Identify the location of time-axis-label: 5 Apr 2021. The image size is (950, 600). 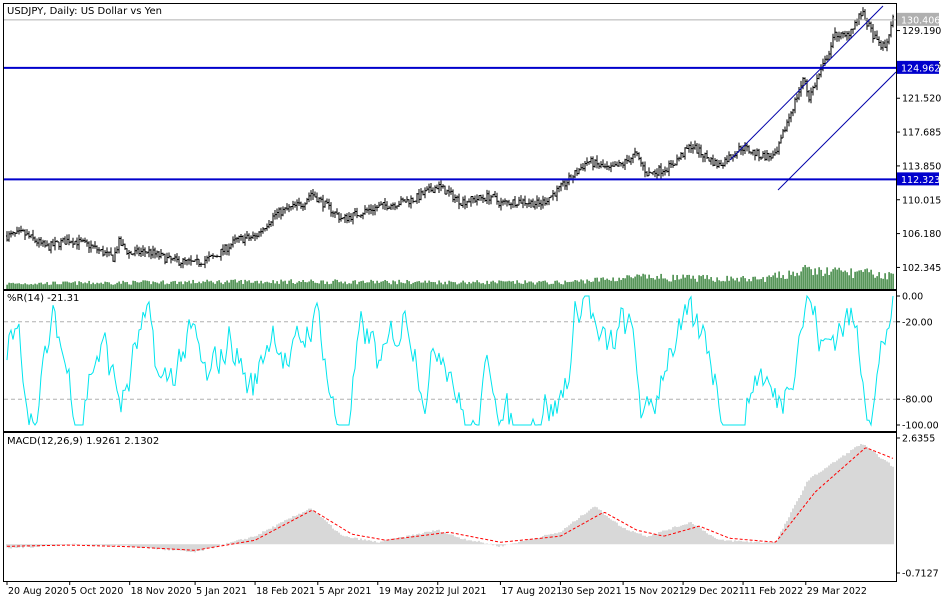
(345, 591).